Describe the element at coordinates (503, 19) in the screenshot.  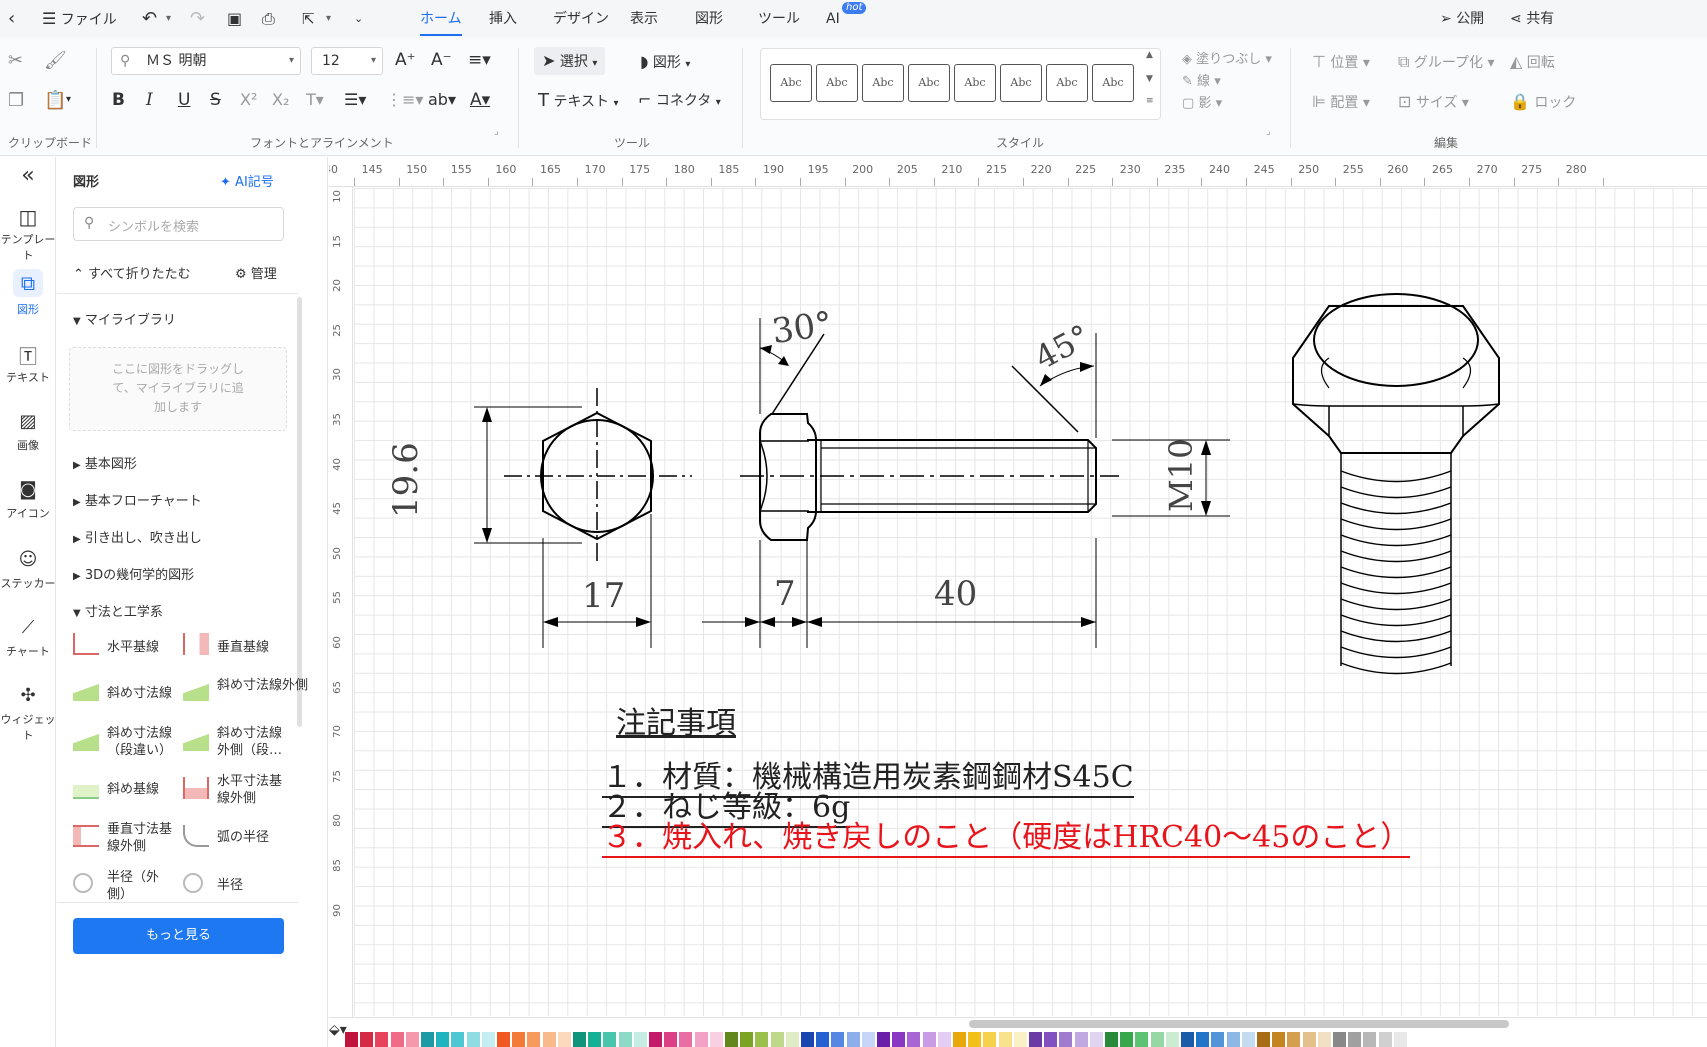
I see `tab-insert: 挿入` at that location.